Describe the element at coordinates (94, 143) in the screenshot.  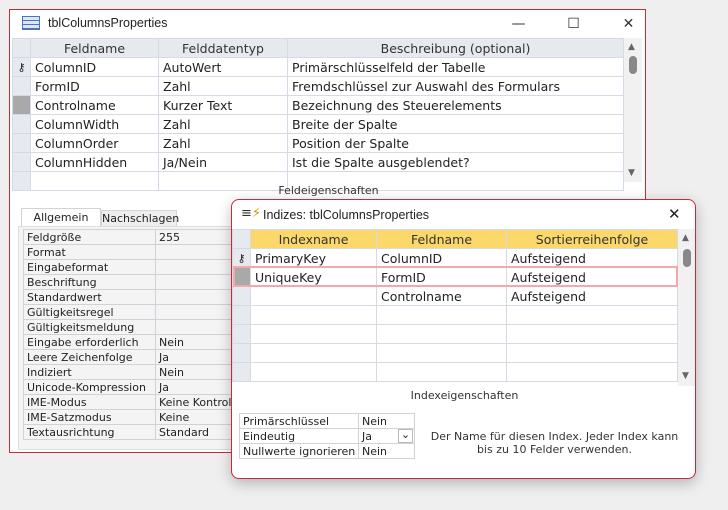
I see `cell: ColumnOrder` at that location.